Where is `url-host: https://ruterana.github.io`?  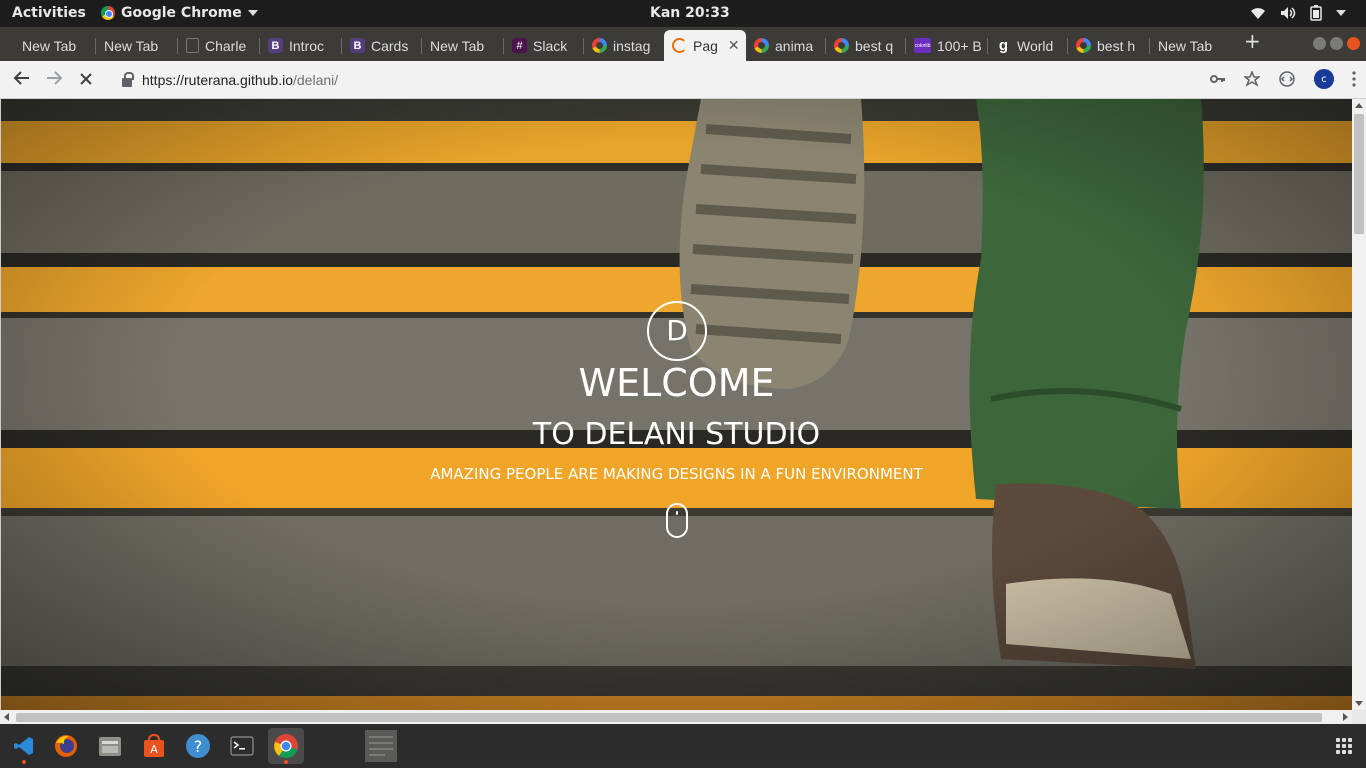
url-host: https://ruterana.github.io is located at coordinates (217, 80).